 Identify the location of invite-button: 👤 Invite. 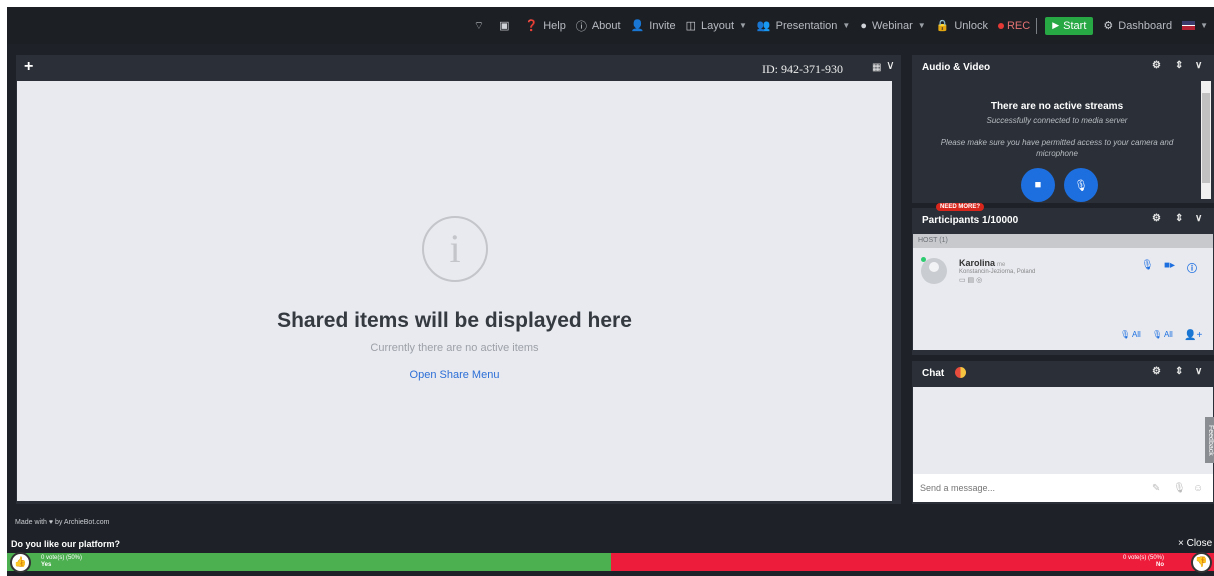
(653, 26).